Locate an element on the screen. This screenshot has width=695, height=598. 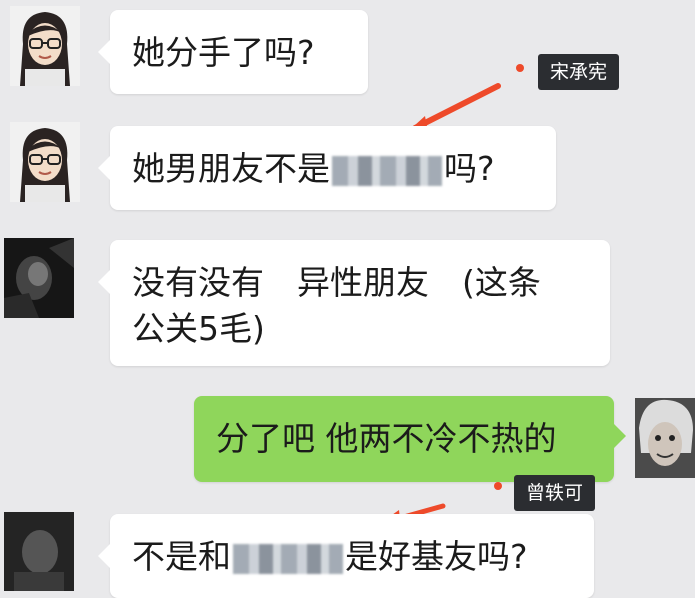
name-tag: 宋承宪 is located at coordinates (579, 72).